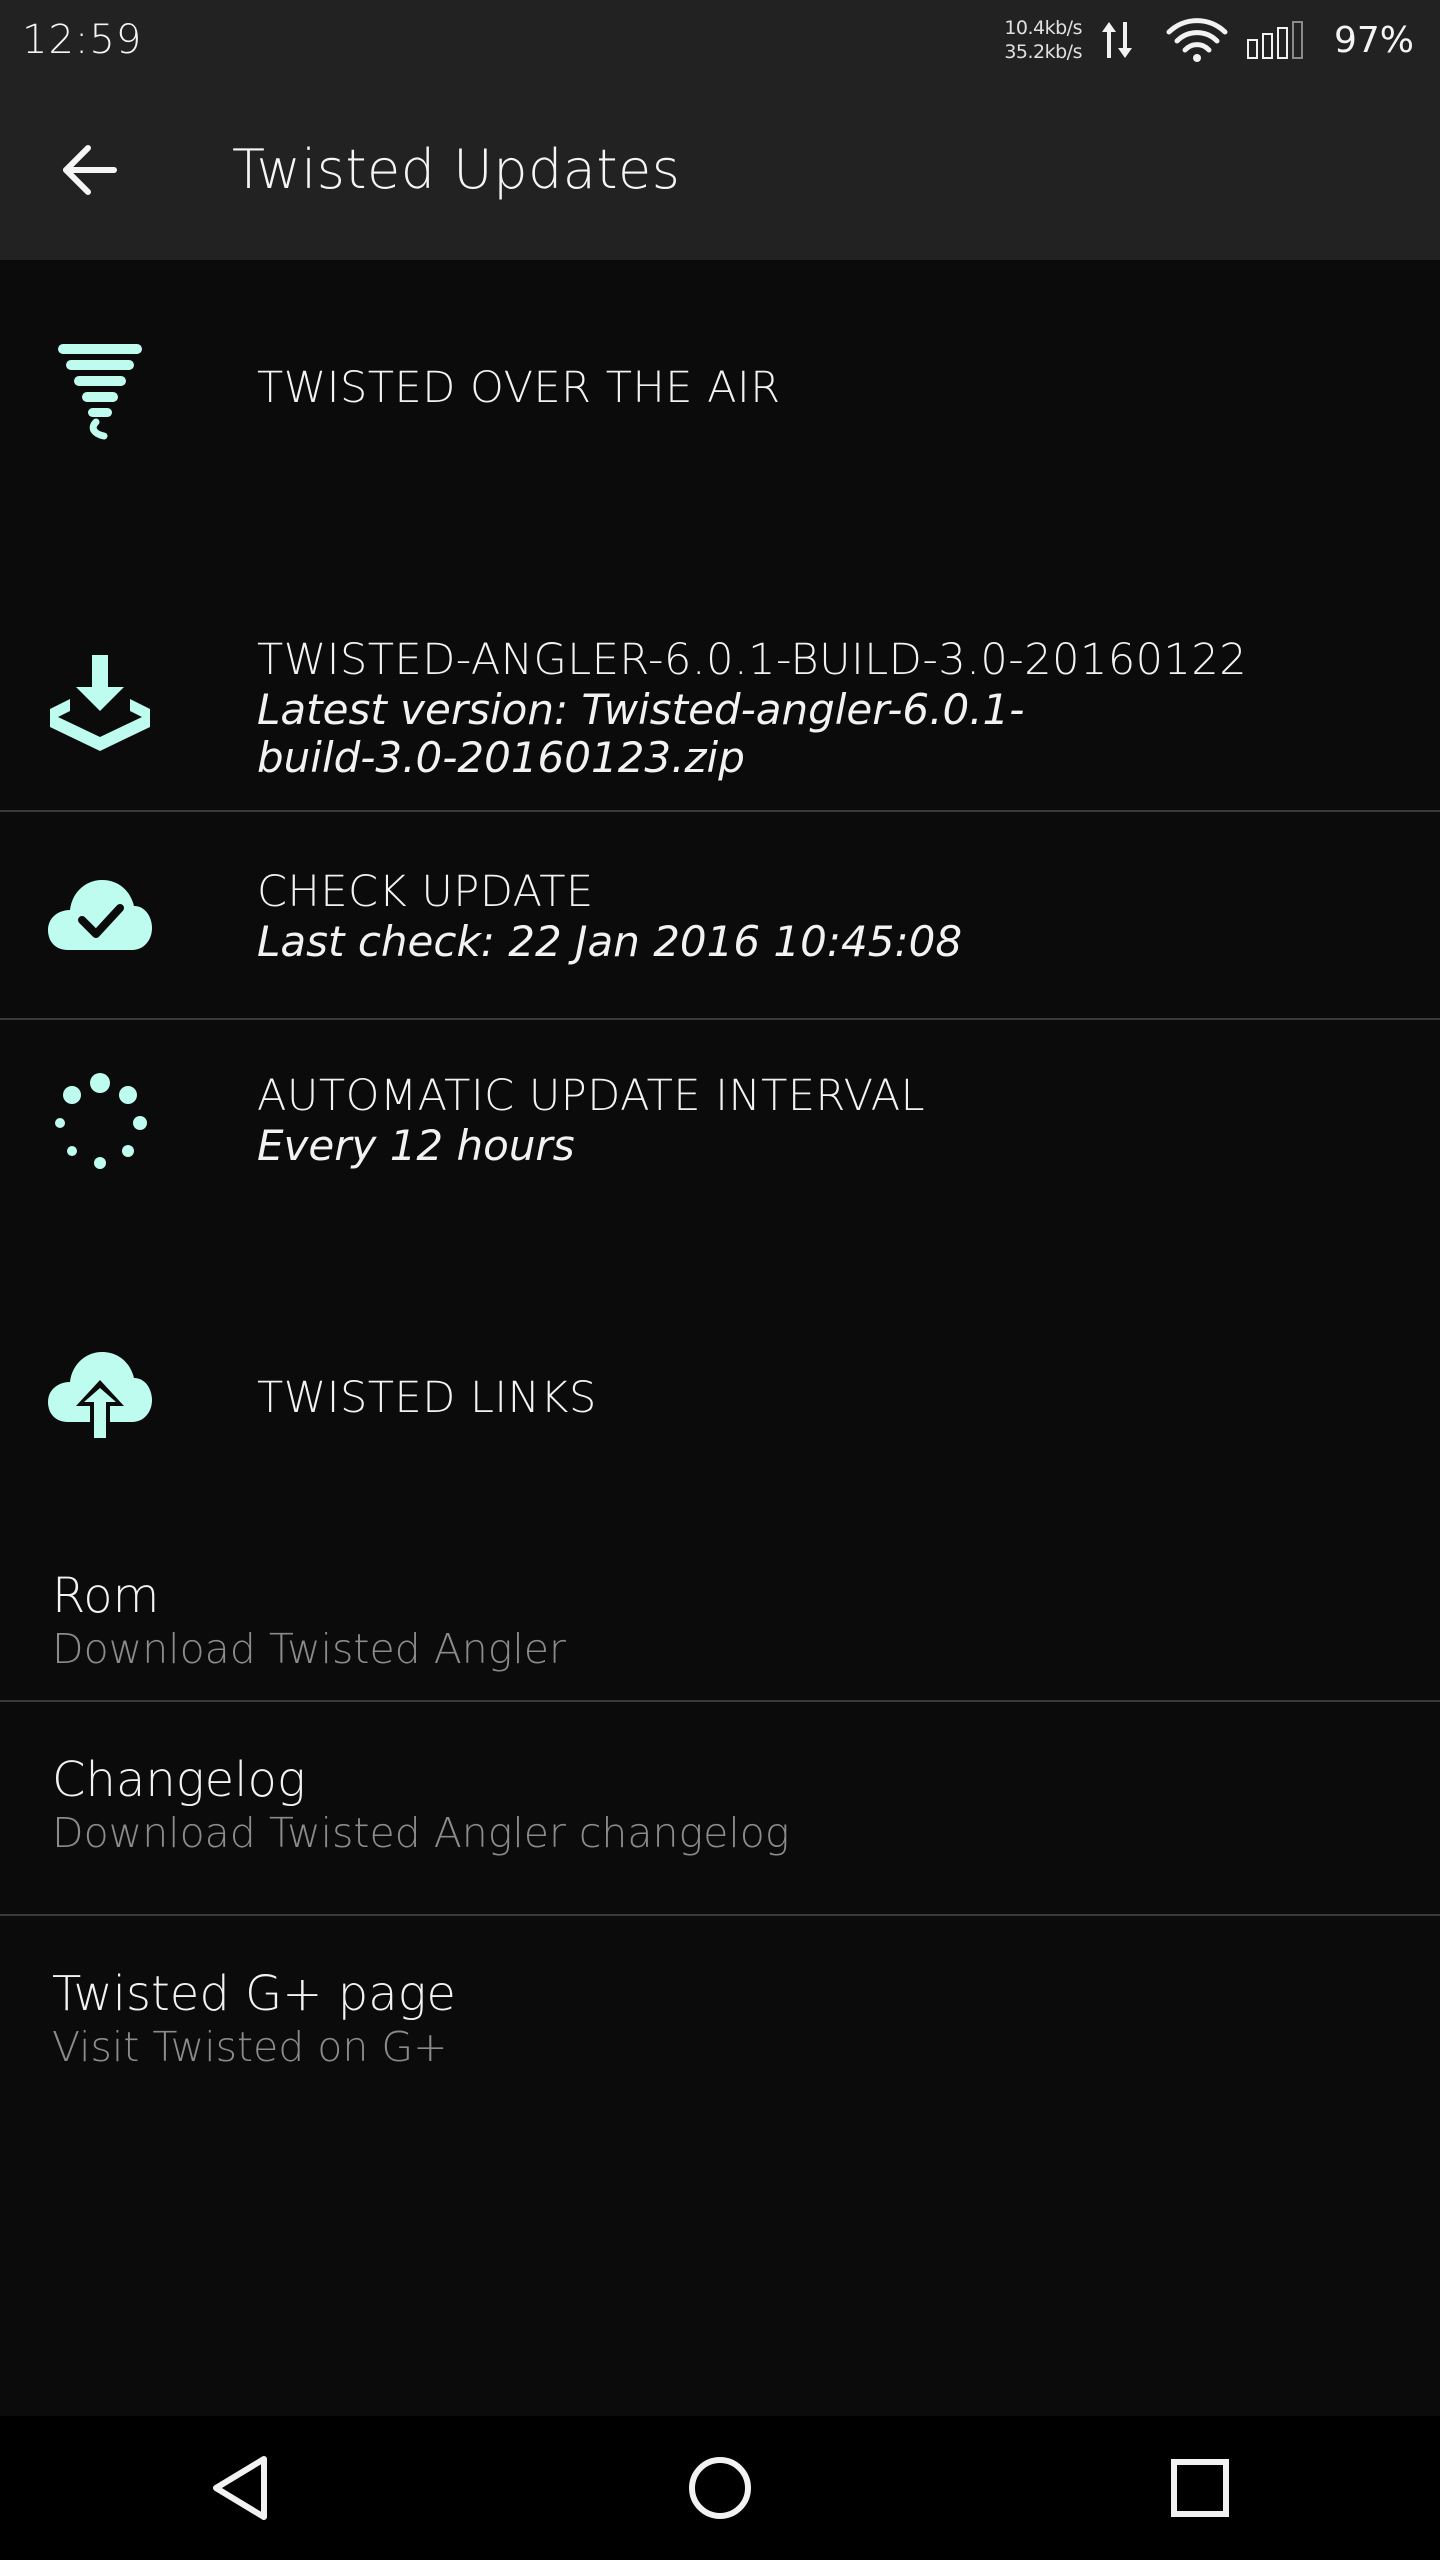 This screenshot has width=1440, height=2560. I want to click on wifi-icon, so click(1197, 40).